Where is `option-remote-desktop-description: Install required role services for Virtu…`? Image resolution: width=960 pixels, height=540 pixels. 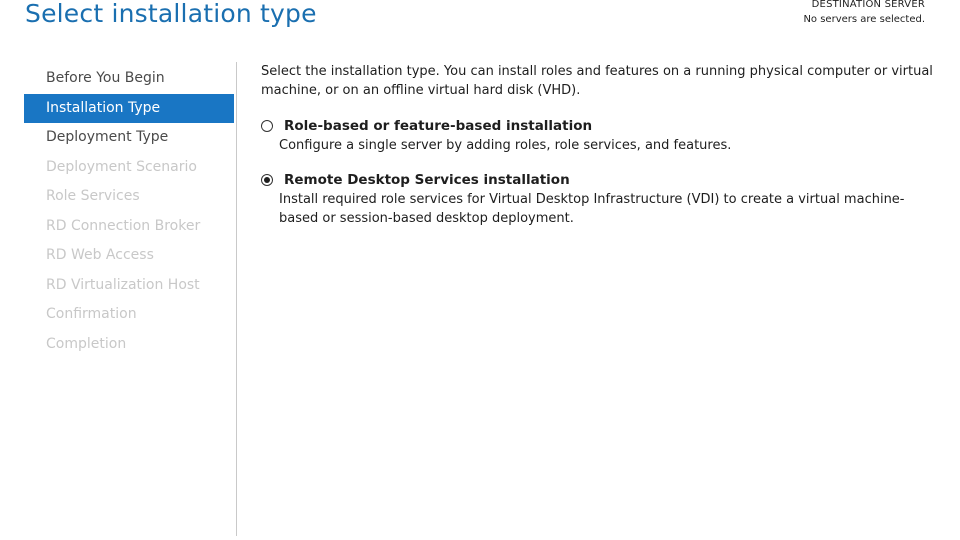
option-remote-desktop-description: Install required role services for Virtu… is located at coordinates (592, 209).